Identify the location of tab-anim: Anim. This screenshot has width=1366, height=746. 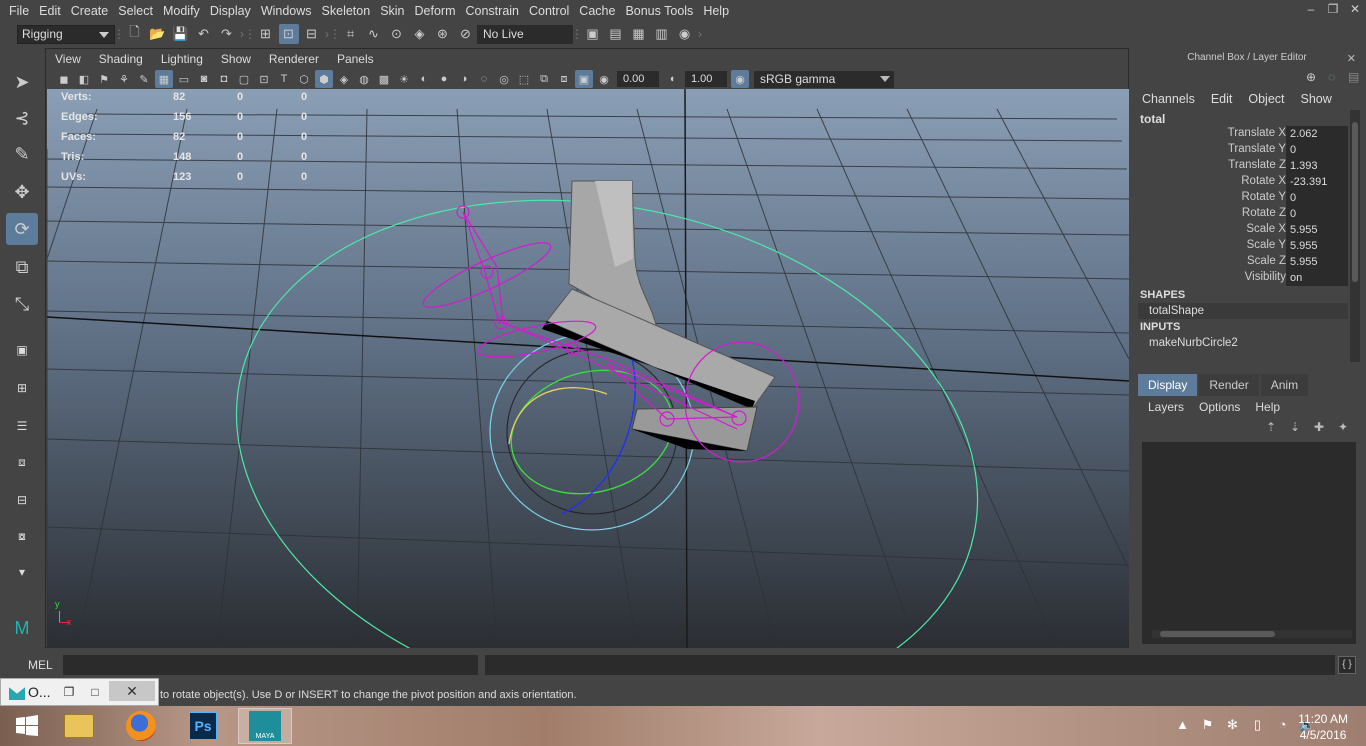
(1284, 385).